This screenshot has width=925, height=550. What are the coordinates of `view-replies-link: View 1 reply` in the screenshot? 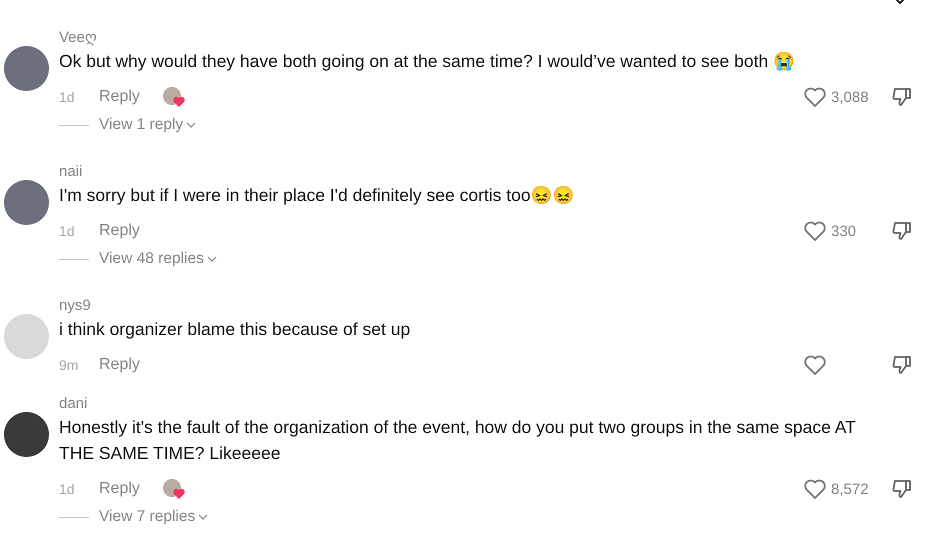 It's located at (147, 125).